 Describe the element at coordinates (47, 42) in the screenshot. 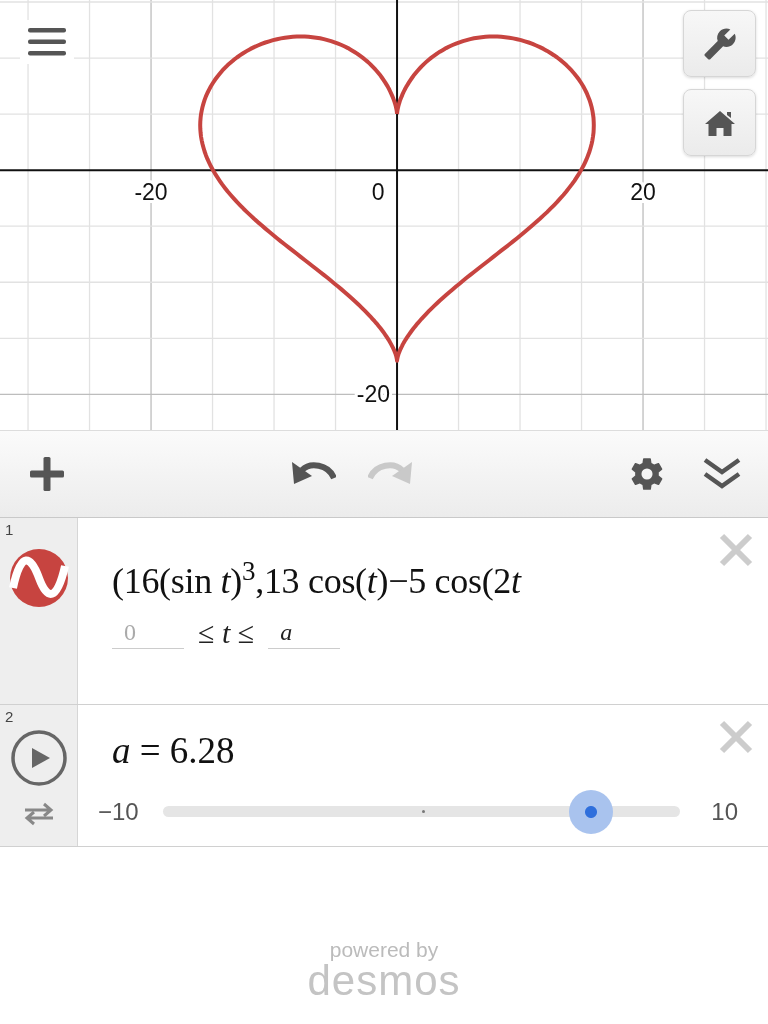

I see `menu-icon` at that location.